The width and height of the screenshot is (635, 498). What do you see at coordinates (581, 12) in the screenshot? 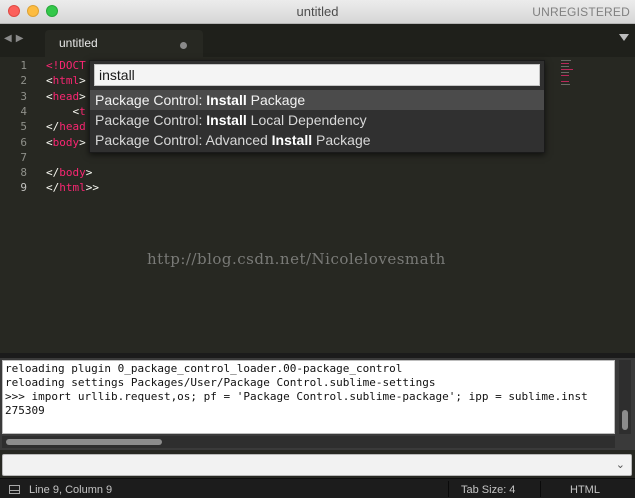
I see `license-status: UNREGISTERED` at bounding box center [581, 12].